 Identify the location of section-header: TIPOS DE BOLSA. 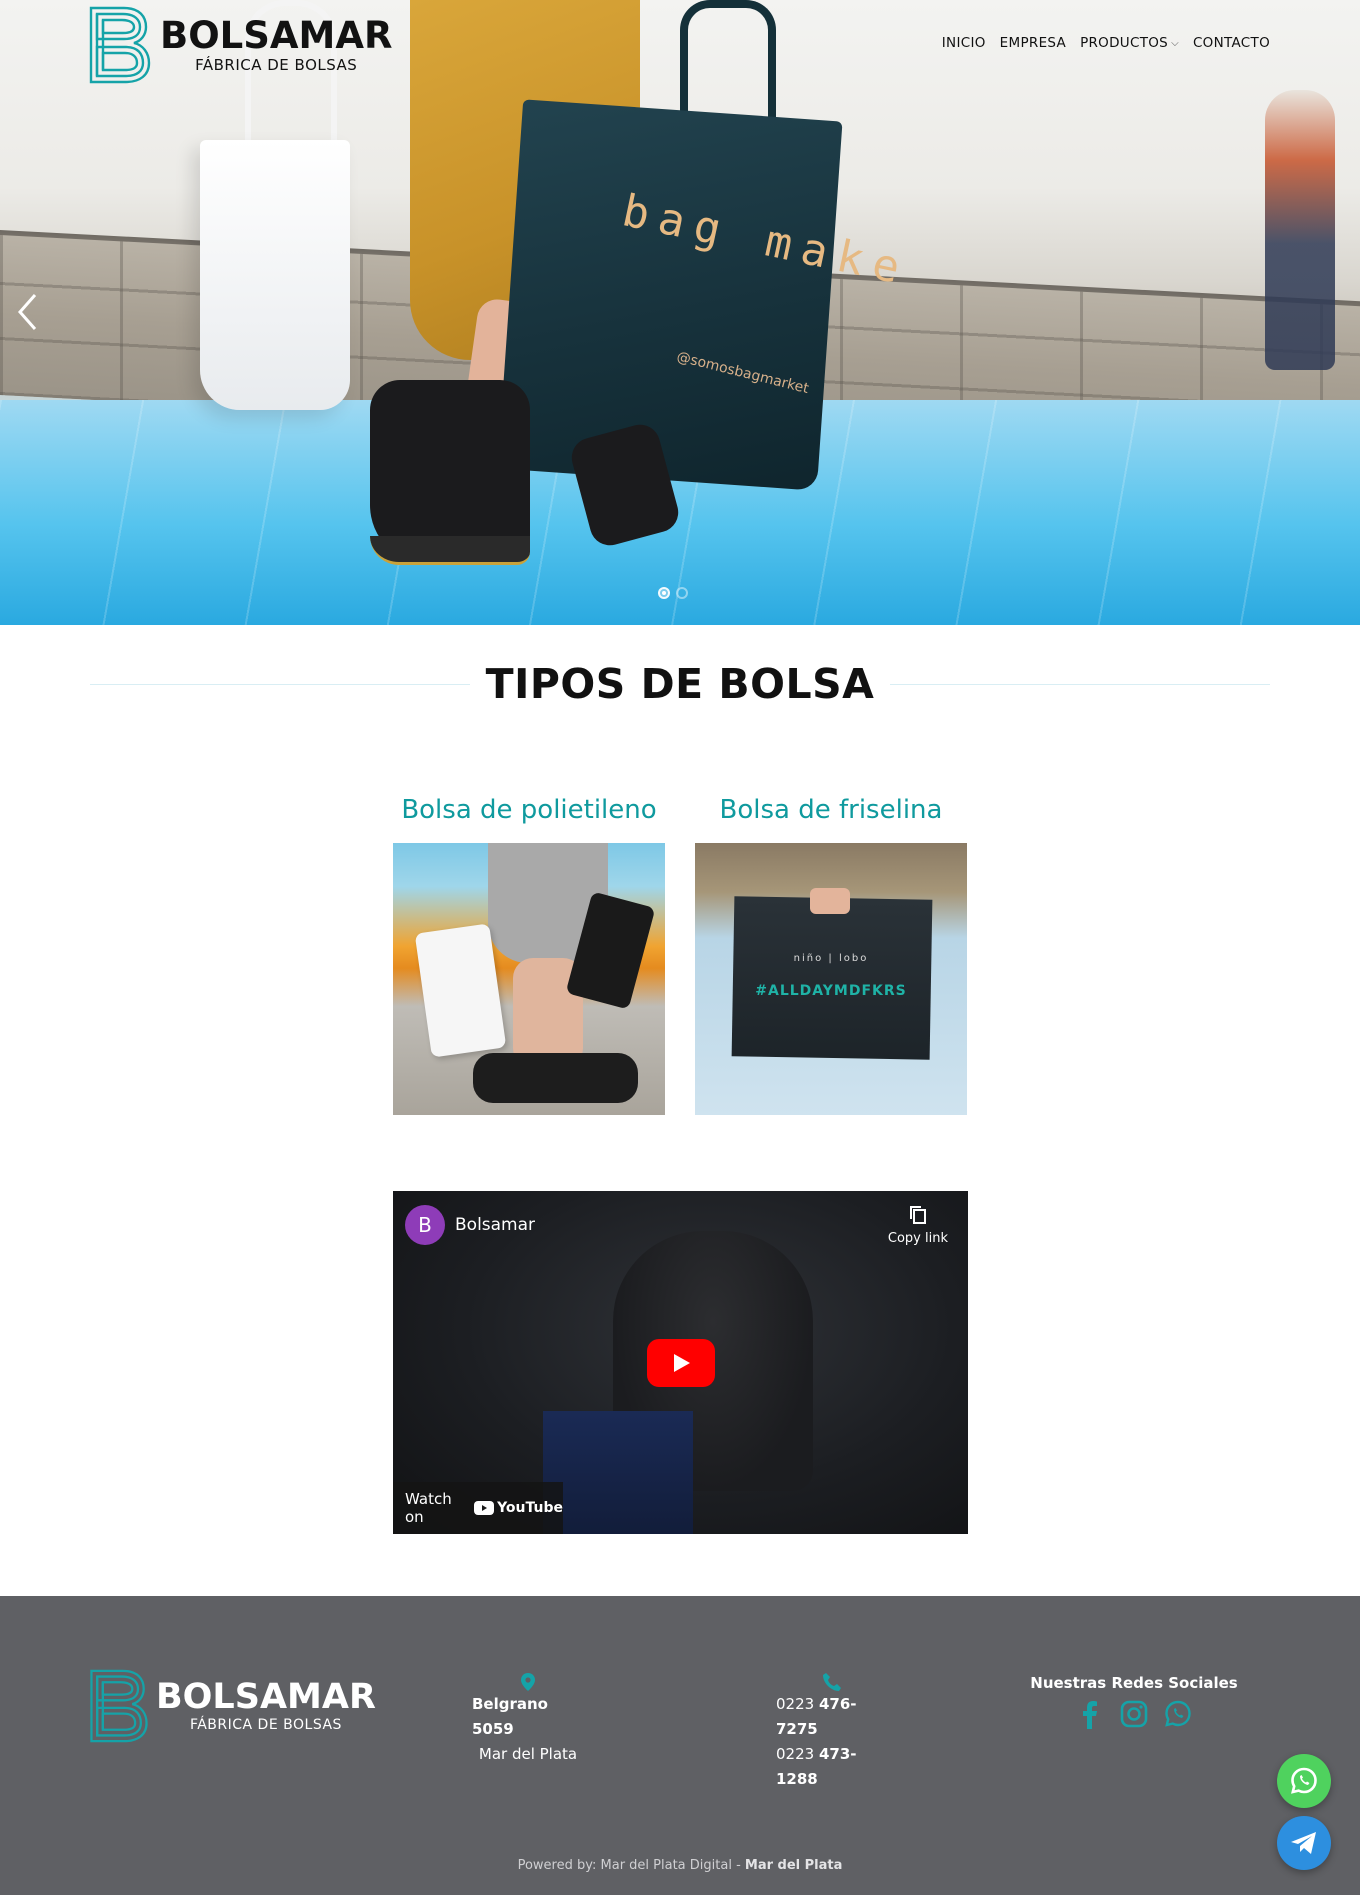
(680, 684).